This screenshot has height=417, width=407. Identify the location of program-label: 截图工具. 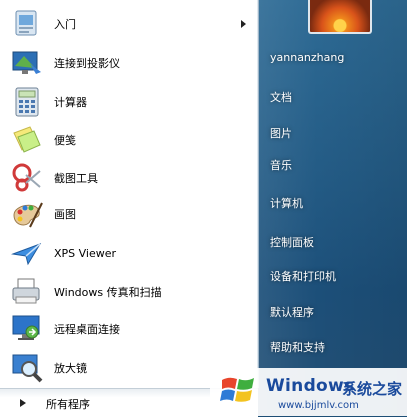
(76, 178).